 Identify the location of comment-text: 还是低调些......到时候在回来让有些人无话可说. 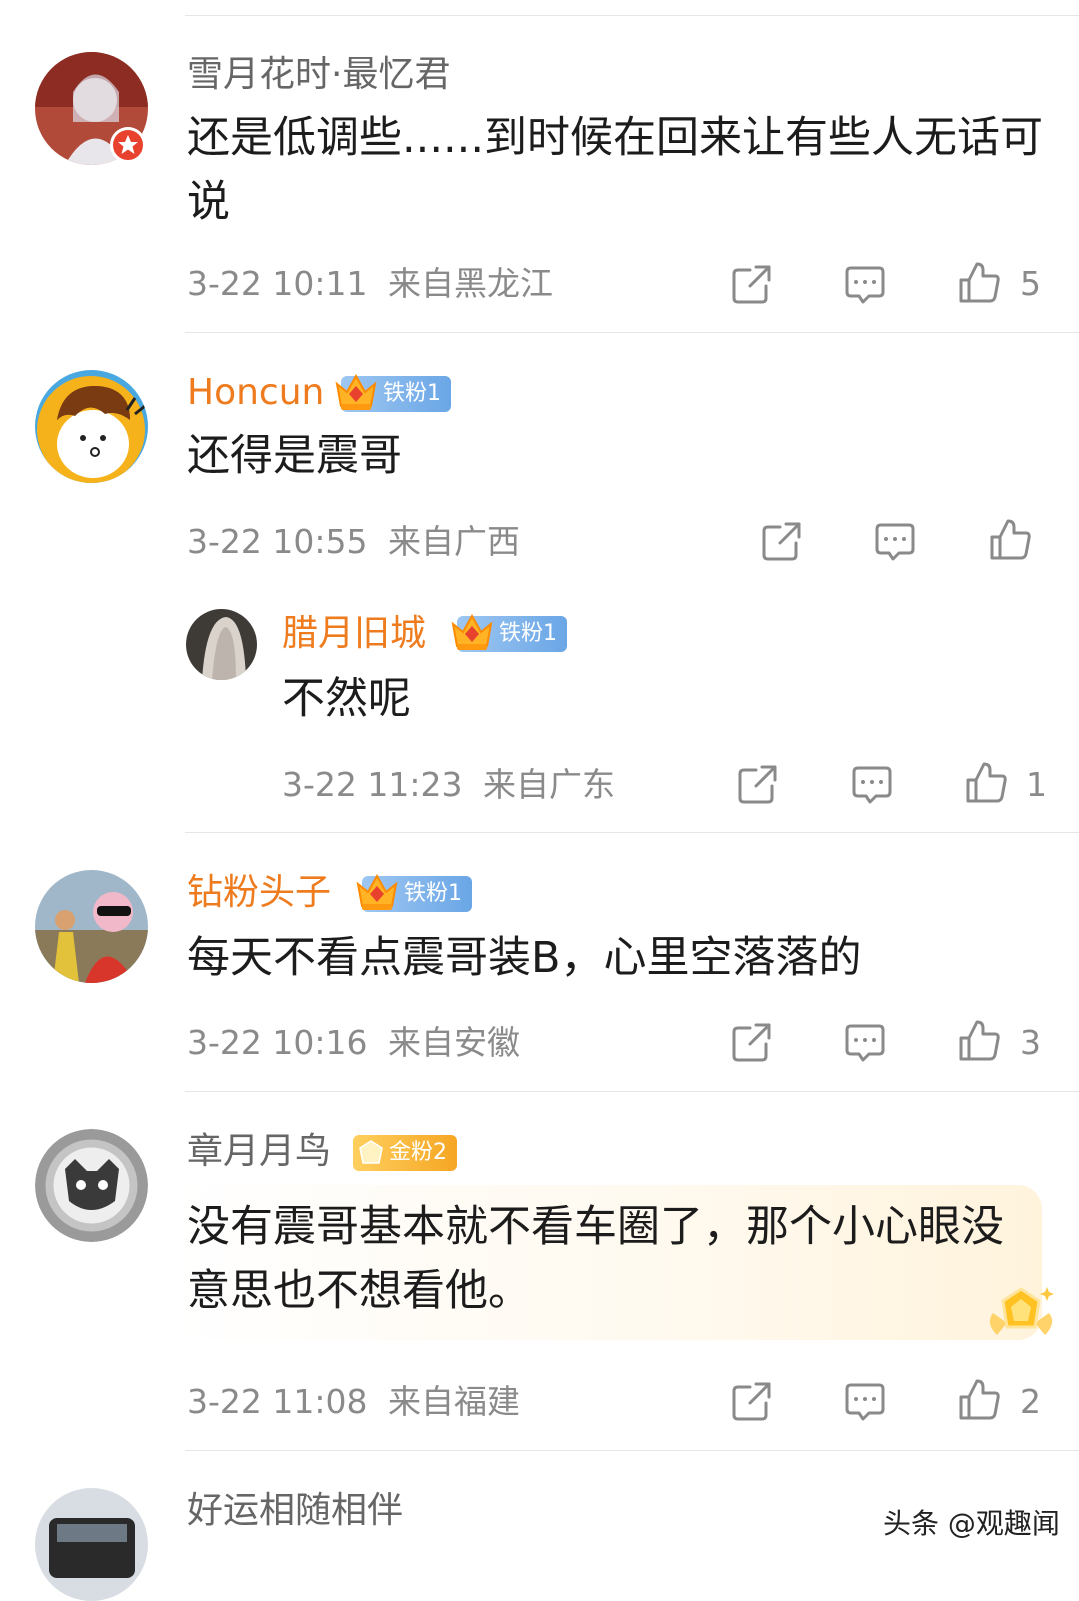
(615, 170).